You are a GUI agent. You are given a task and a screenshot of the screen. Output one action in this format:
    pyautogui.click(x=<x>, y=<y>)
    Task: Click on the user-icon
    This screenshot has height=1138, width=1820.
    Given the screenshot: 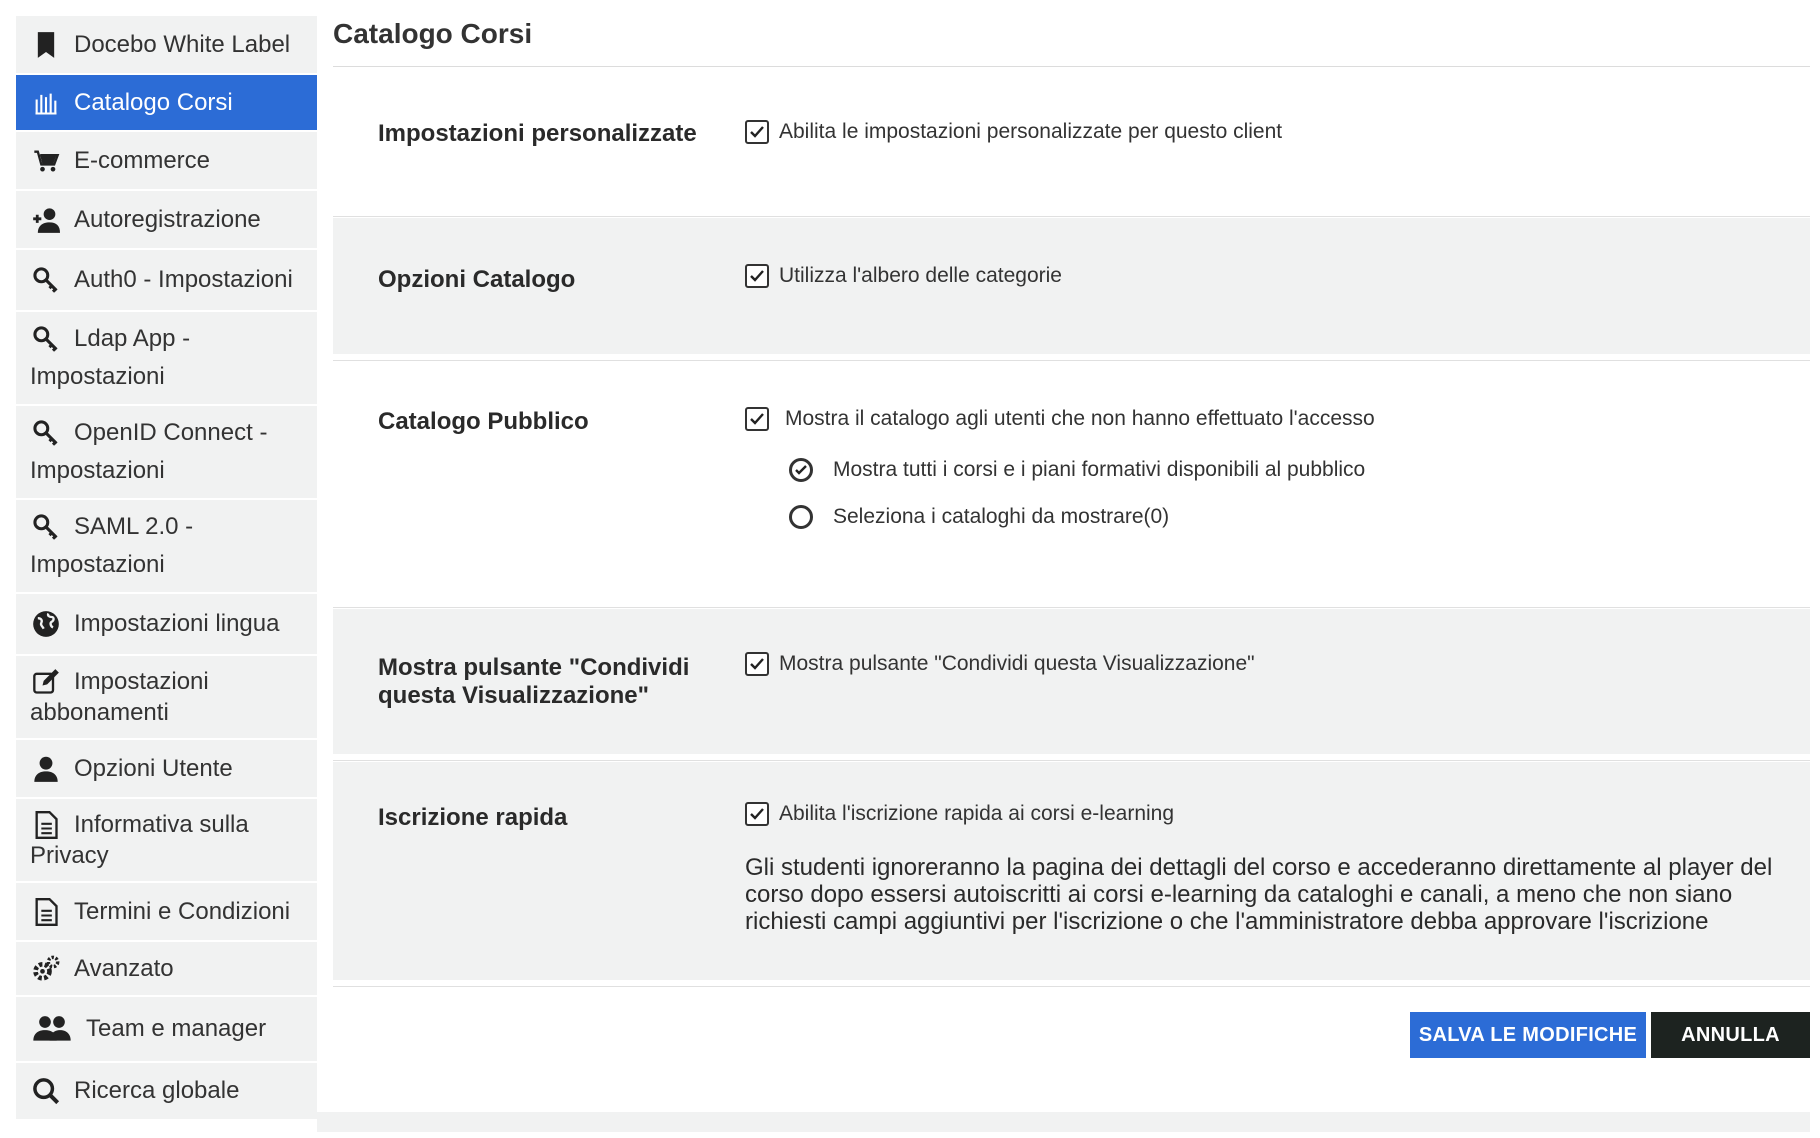 What is the action you would take?
    pyautogui.click(x=46, y=769)
    